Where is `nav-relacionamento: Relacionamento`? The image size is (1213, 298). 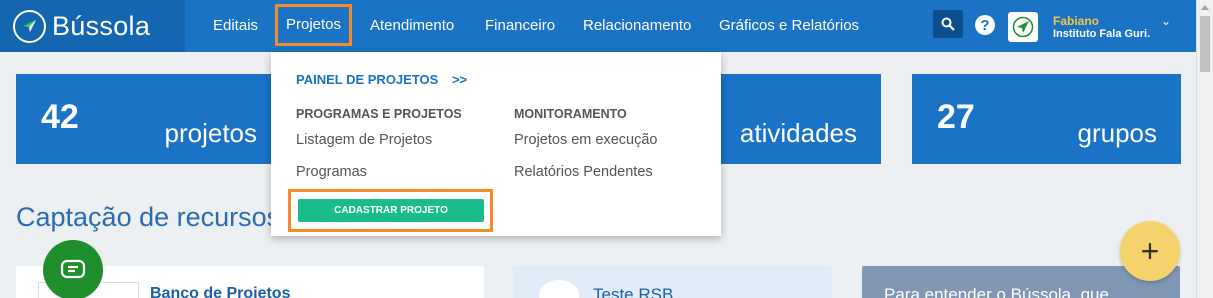 nav-relacionamento: Relacionamento is located at coordinates (637, 26).